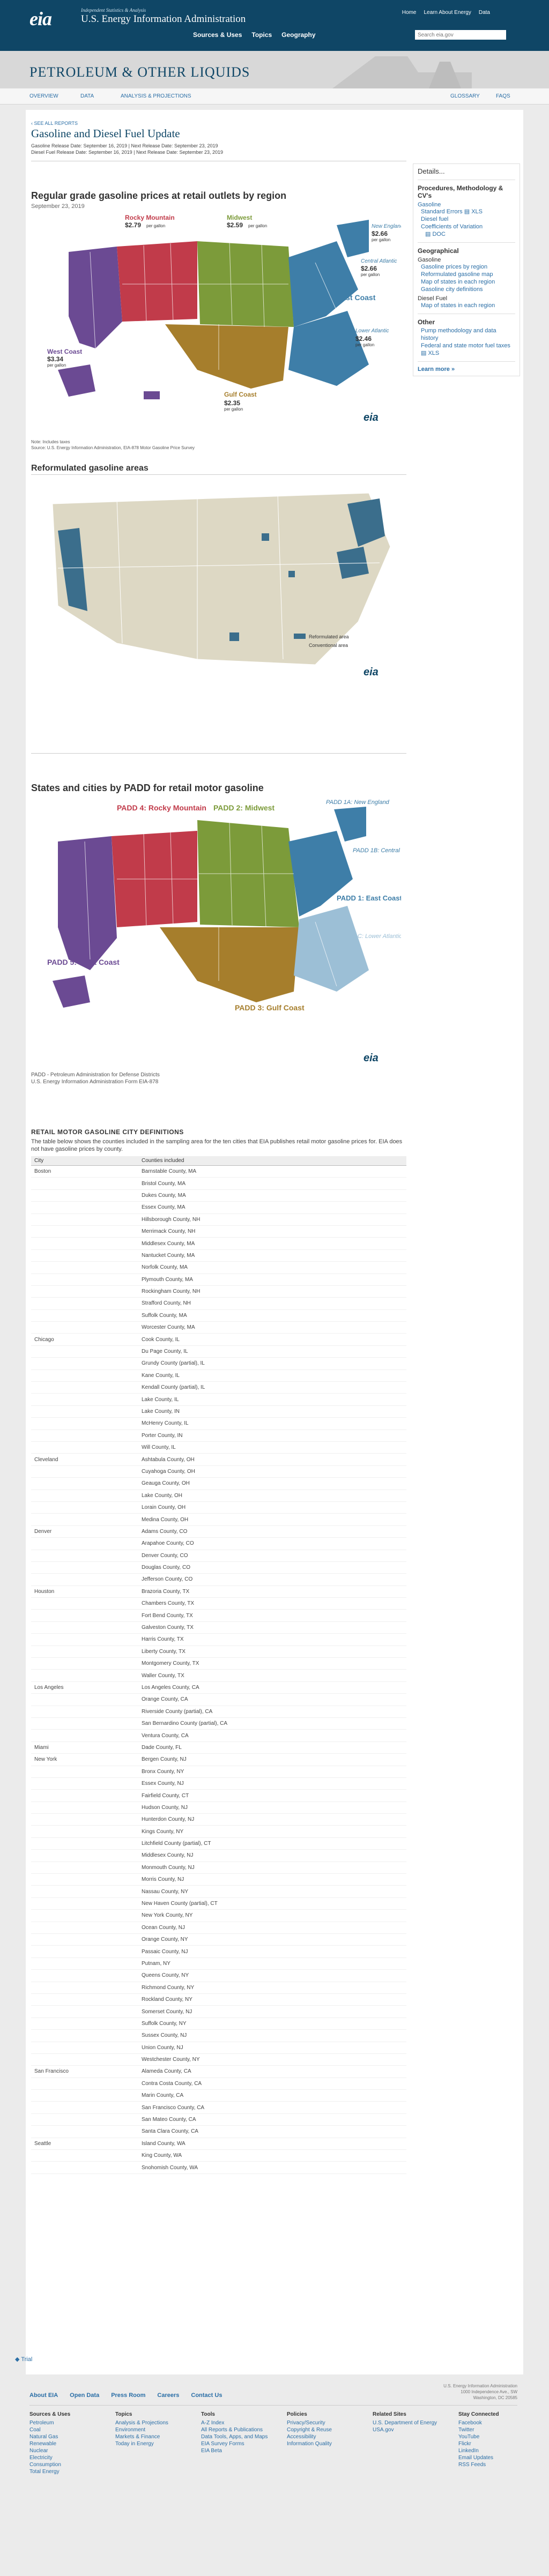  What do you see at coordinates (272, 1843) in the screenshot?
I see `county-cell: Litchfield County (partial), CT` at bounding box center [272, 1843].